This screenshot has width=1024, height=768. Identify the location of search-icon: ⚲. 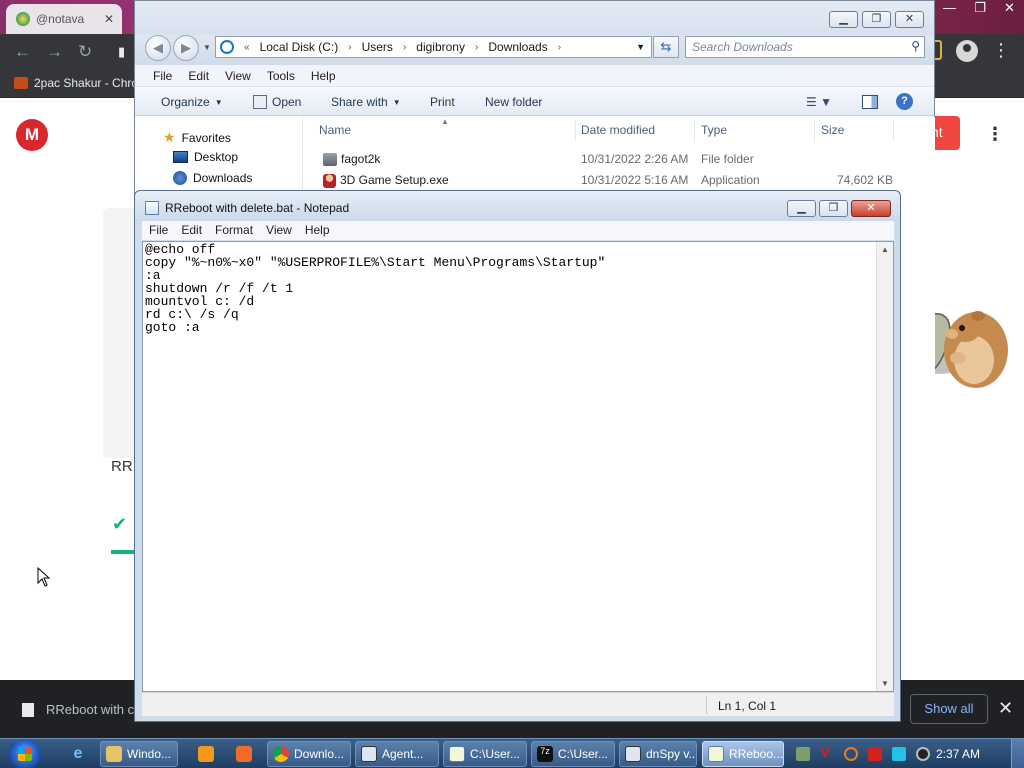
(915, 46).